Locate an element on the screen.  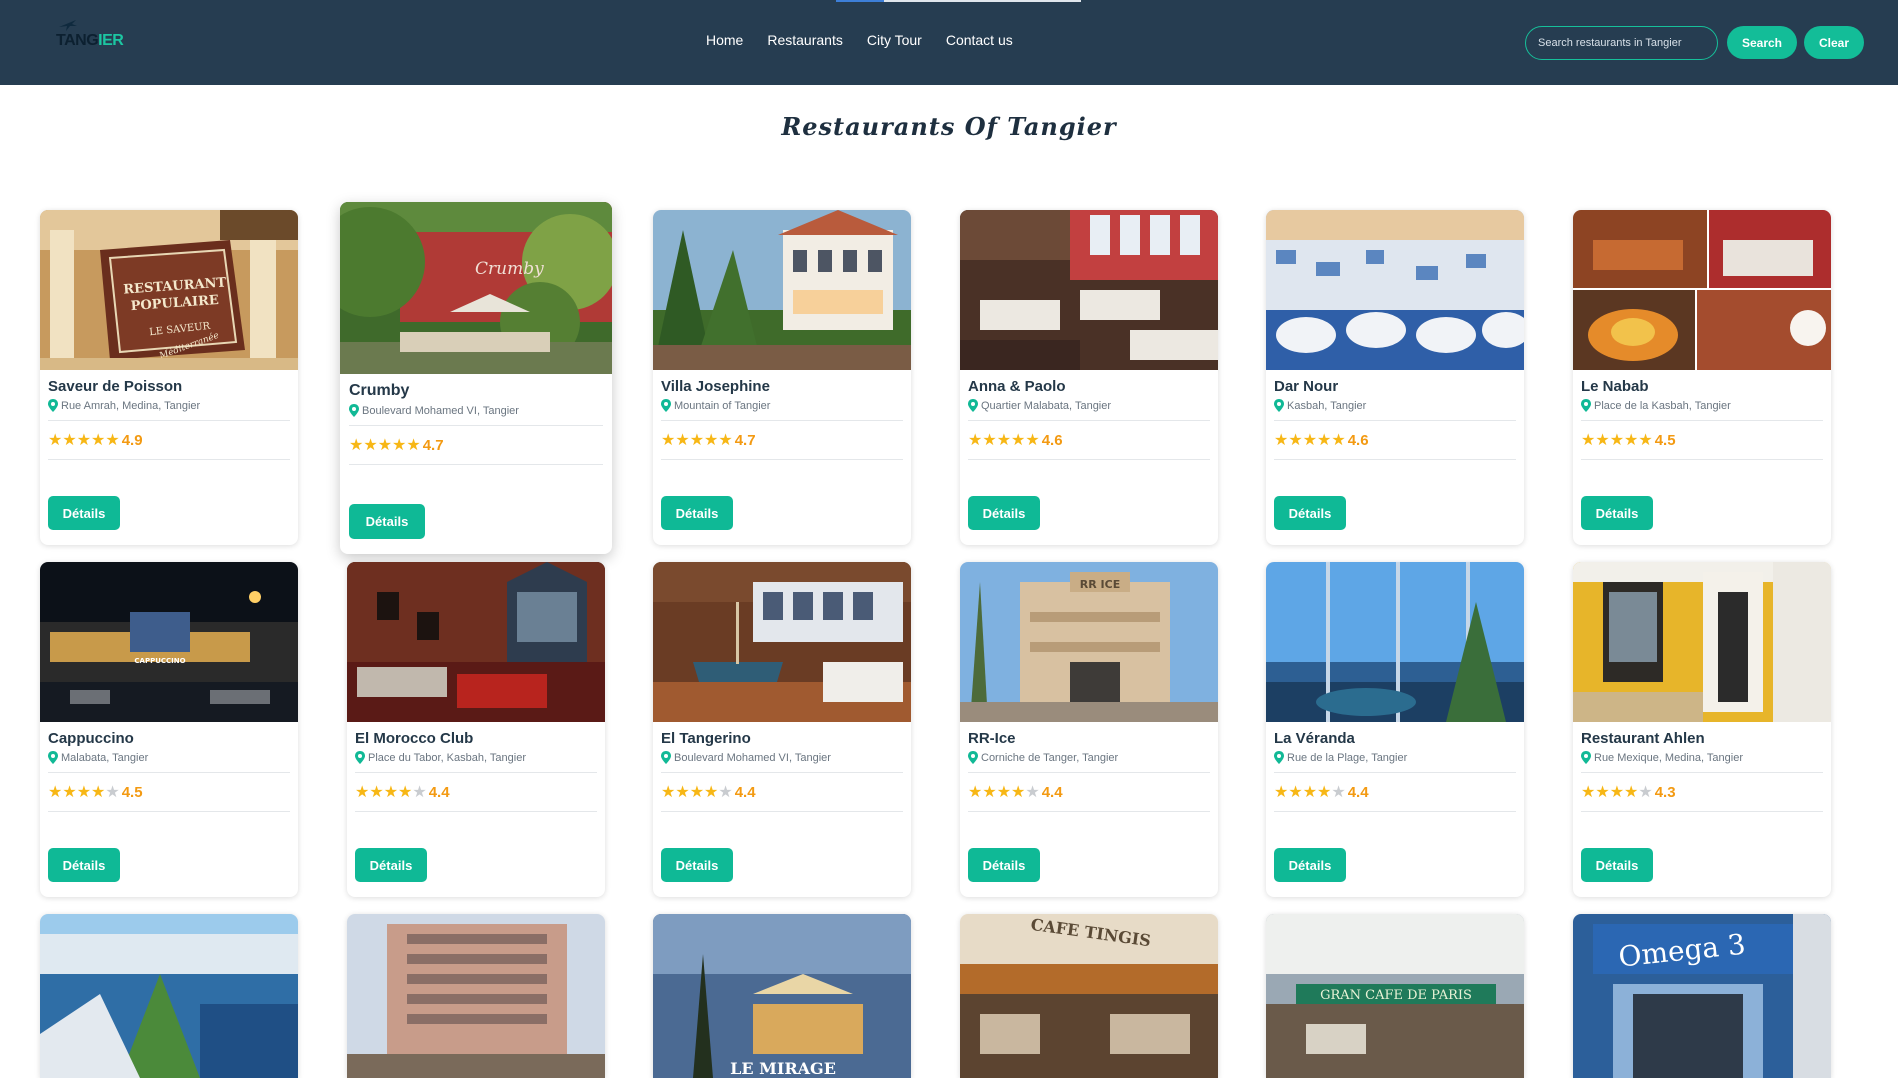
restaurant-photo: Crumby is located at coordinates (476, 288).